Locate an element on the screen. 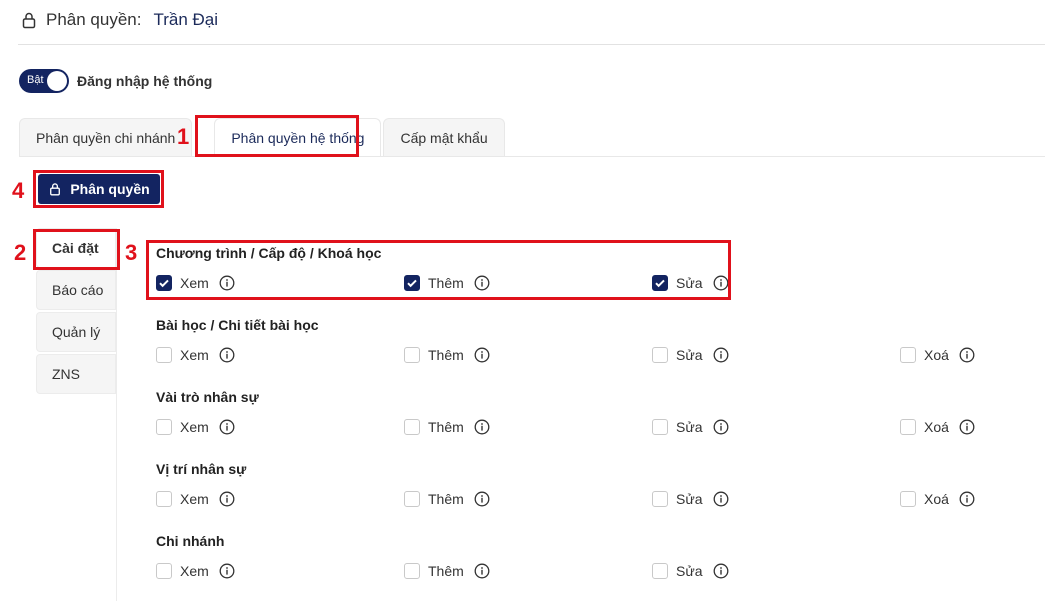  permission-group-title: Chương trình / Cấp độ / Khoá học is located at coordinates (269, 253).